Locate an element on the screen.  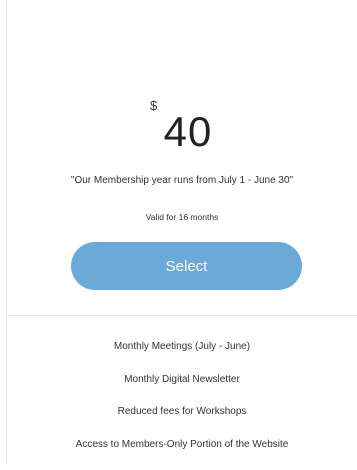
divider is located at coordinates (182, 315).